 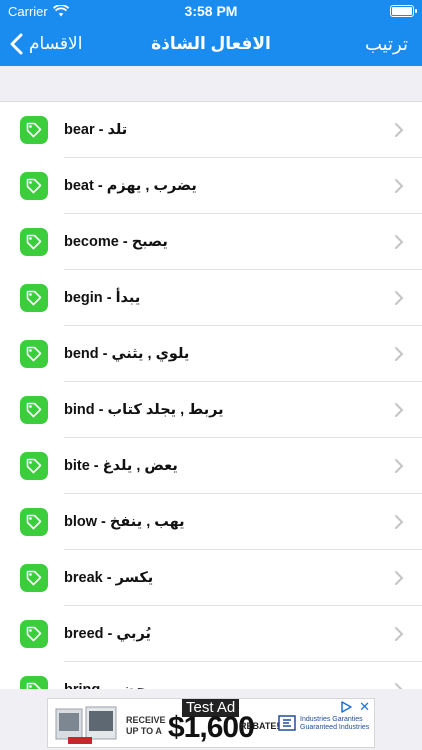 I want to click on list-item: begin - يبدأ, so click(x=211, y=298).